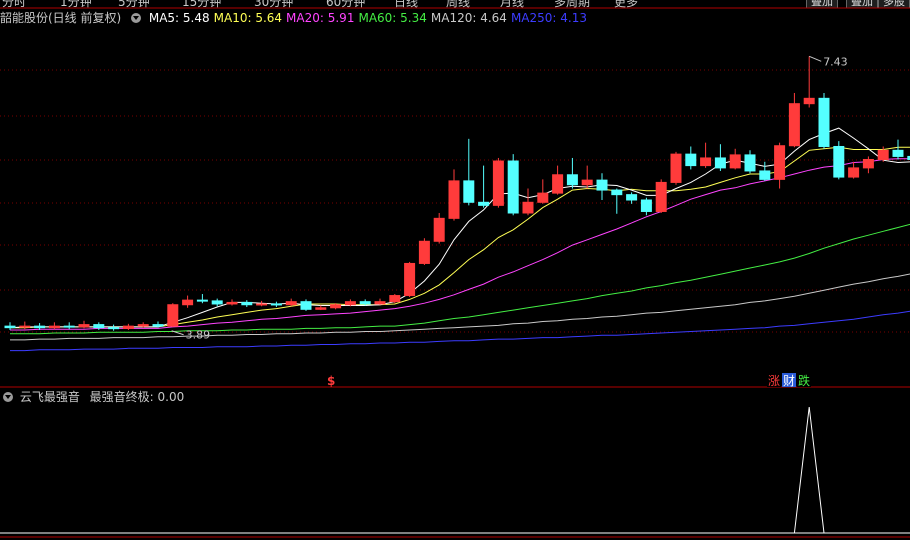 The width and height of the screenshot is (910, 540). I want to click on ma-line-ma120, so click(460, 307).